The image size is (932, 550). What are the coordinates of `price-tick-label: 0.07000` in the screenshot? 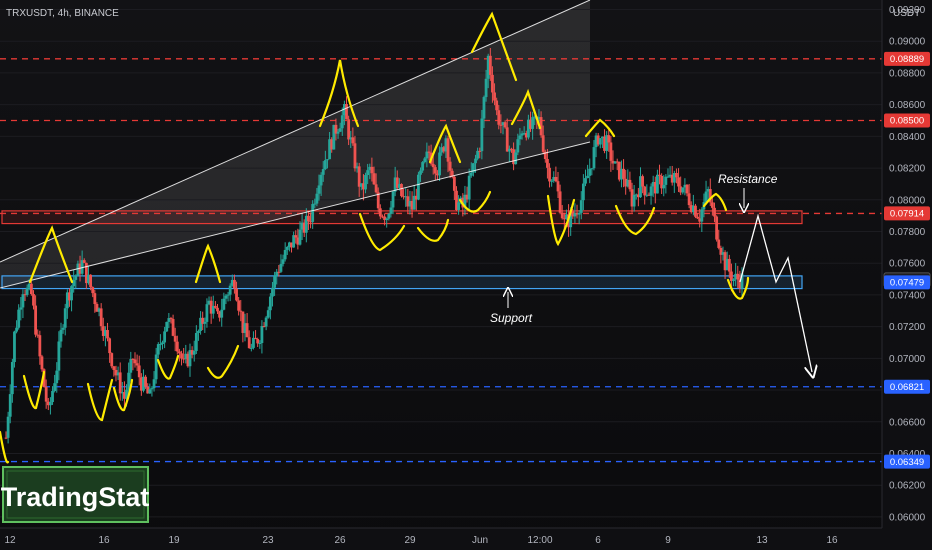 It's located at (907, 359).